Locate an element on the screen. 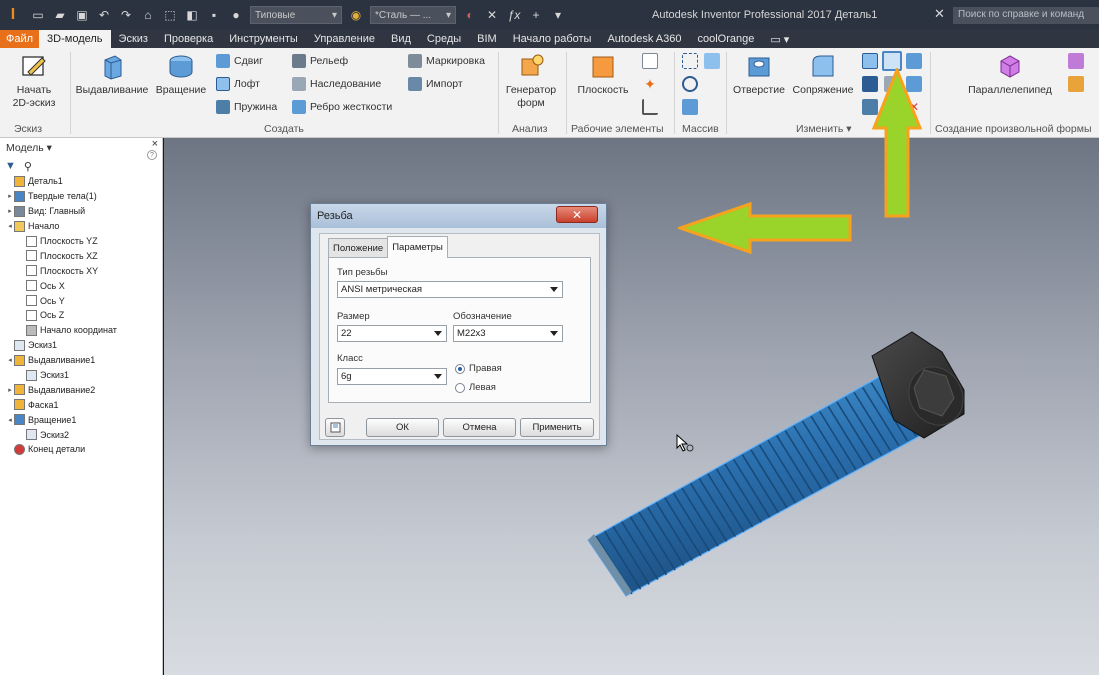 The image size is (1099, 675). new-file-icon: ▭ is located at coordinates (38, 15).